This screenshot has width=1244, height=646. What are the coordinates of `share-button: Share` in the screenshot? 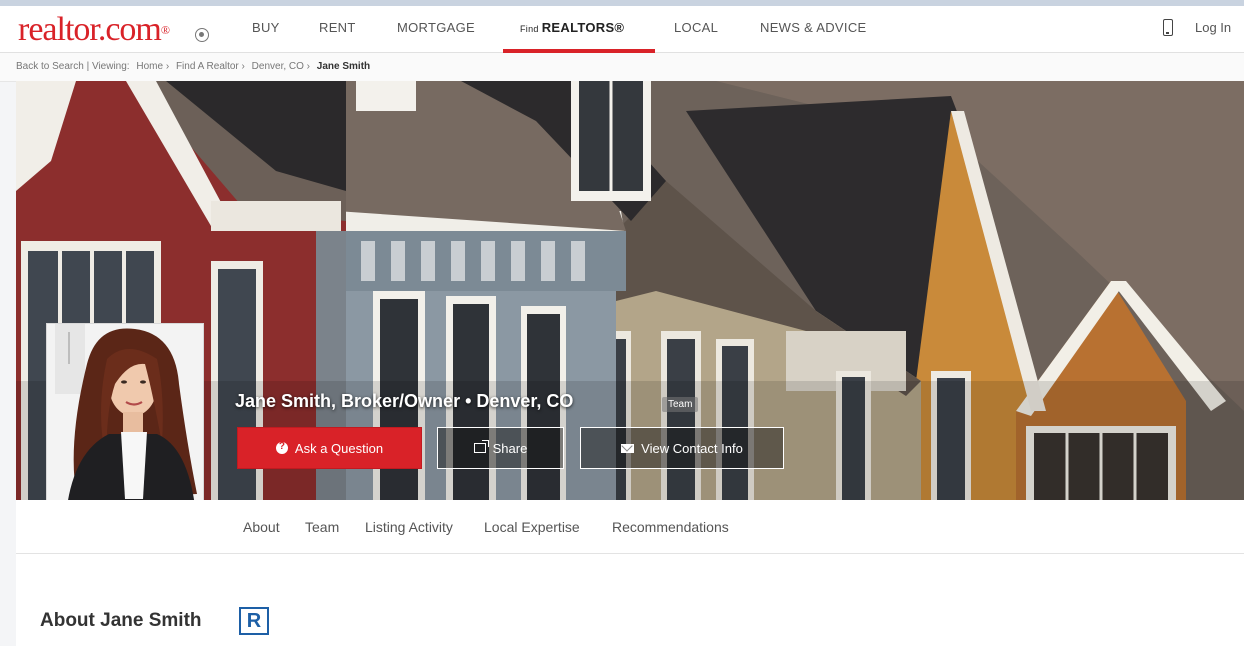 It's located at (500, 448).